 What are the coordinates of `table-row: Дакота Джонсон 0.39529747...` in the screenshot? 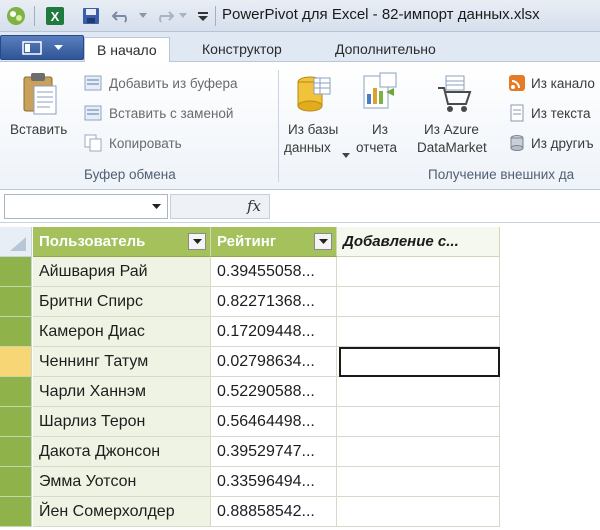 It's located at (252, 452).